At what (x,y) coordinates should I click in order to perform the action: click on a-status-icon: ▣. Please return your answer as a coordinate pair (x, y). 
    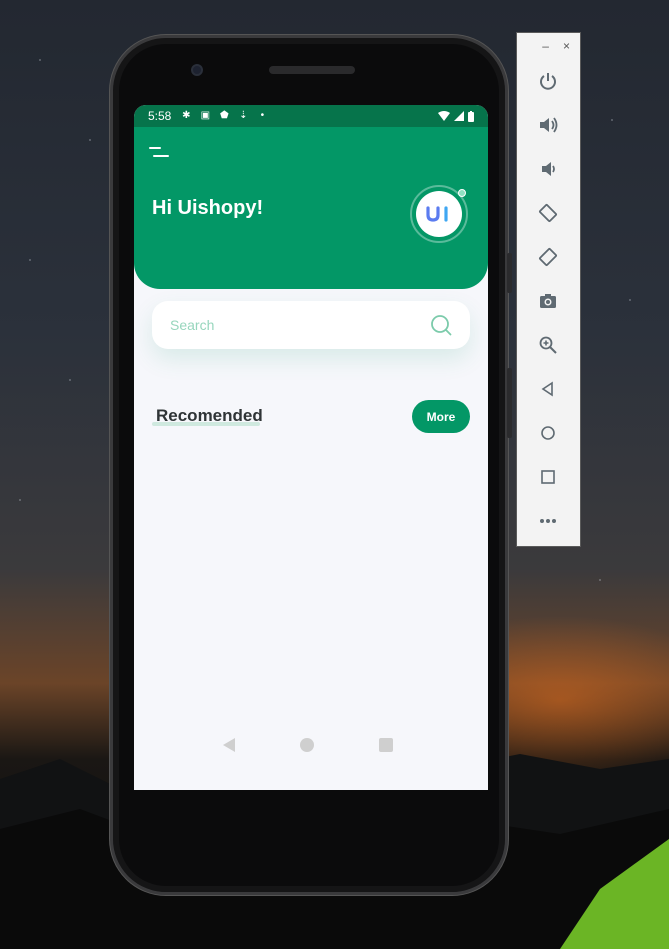
    Looking at the image, I should click on (205, 115).